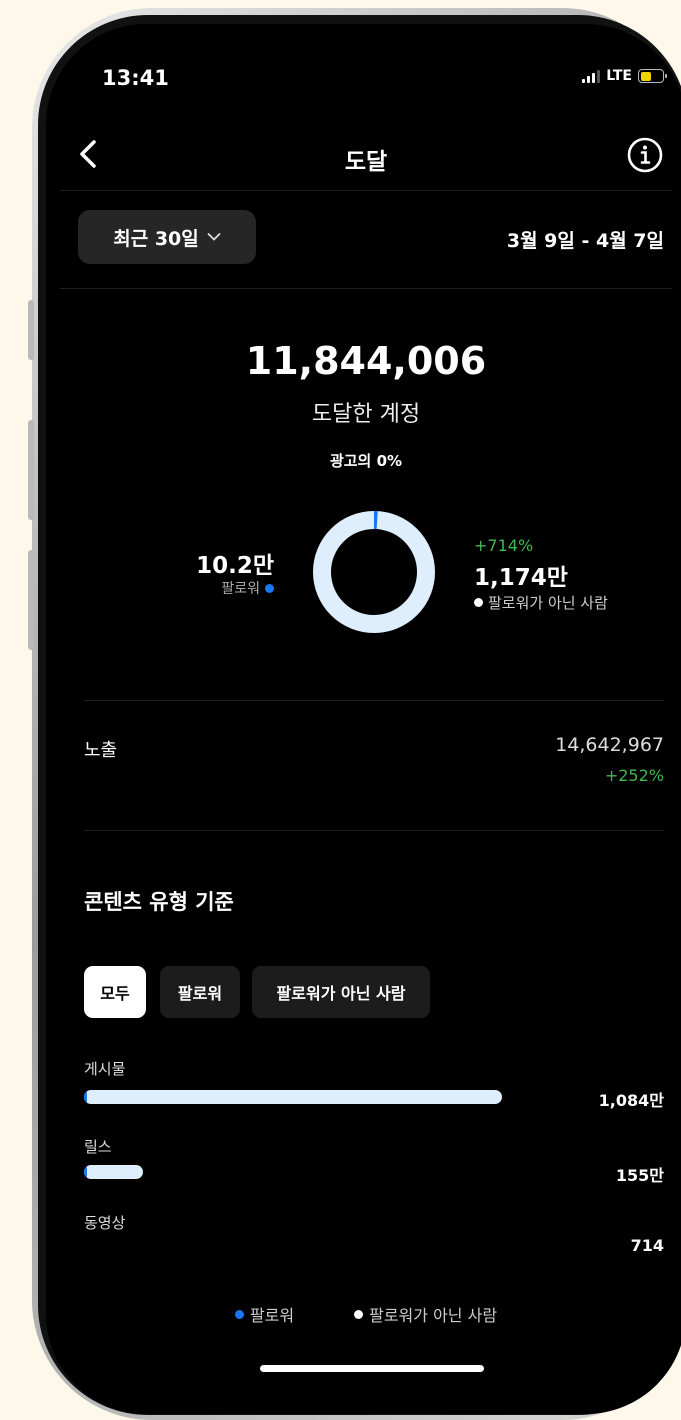 This screenshot has height=1420, width=681. Describe the element at coordinates (272, 1315) in the screenshot. I see `legend-followers-label: 팔로워` at that location.